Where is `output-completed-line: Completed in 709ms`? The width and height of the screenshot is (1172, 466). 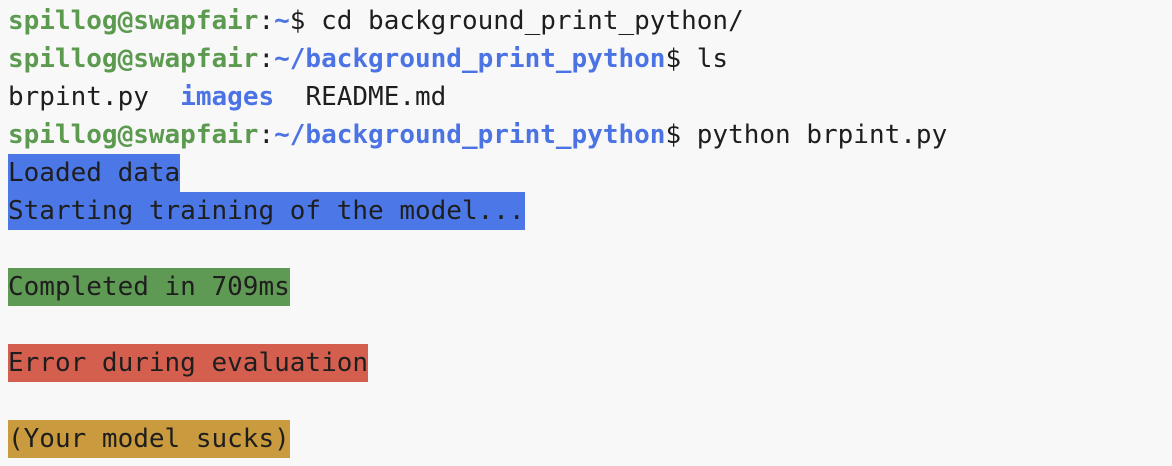 output-completed-line: Completed in 709ms is located at coordinates (590, 287).